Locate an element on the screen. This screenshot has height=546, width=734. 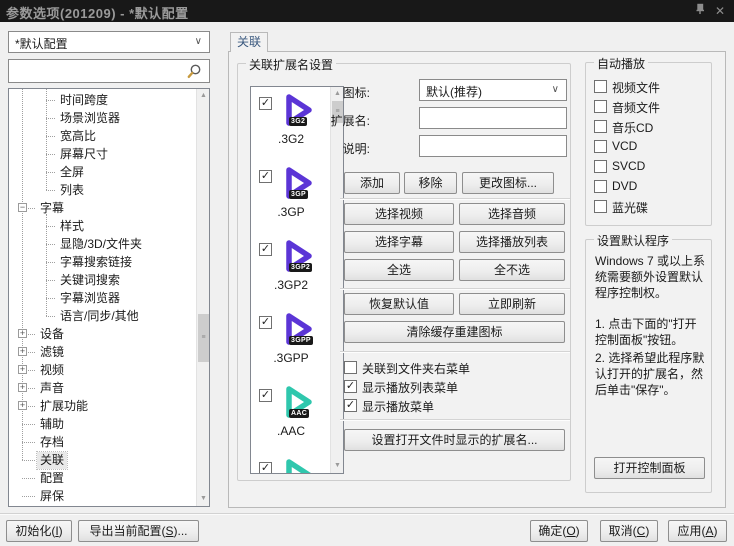
collapse-icon: − is located at coordinates (22, 207).